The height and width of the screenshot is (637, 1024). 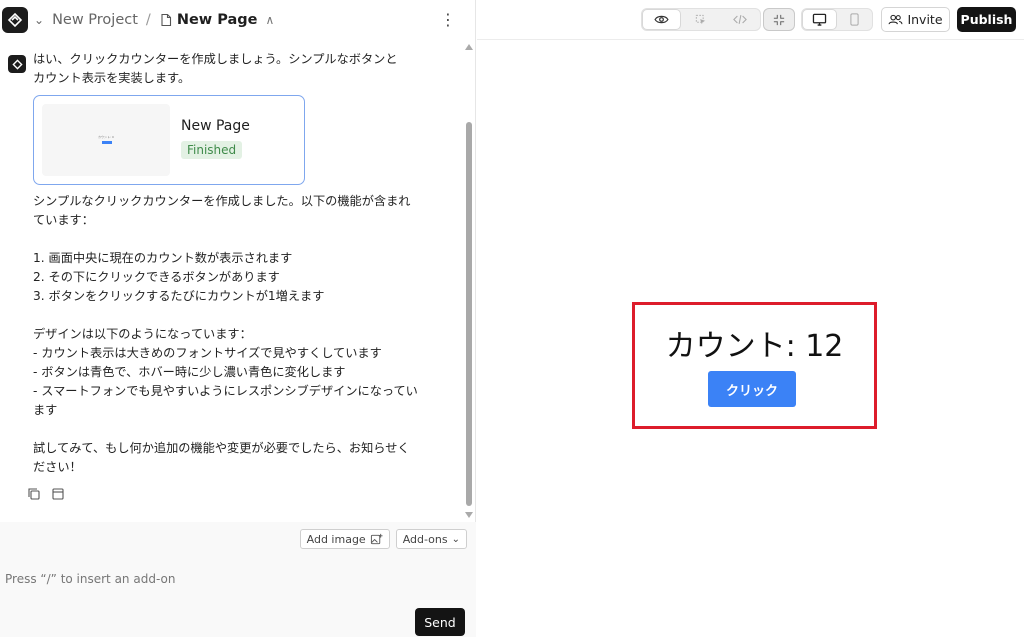 I want to click on cursor-select-icon, so click(x=700, y=19).